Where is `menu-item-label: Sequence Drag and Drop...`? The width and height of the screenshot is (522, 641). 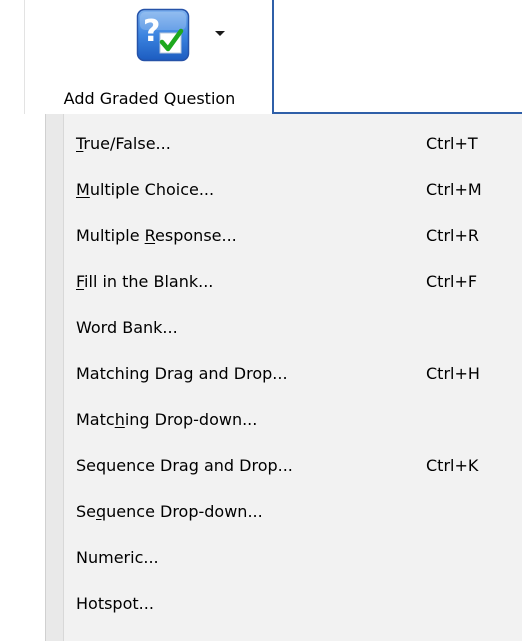 menu-item-label: Sequence Drag and Drop... is located at coordinates (184, 465).